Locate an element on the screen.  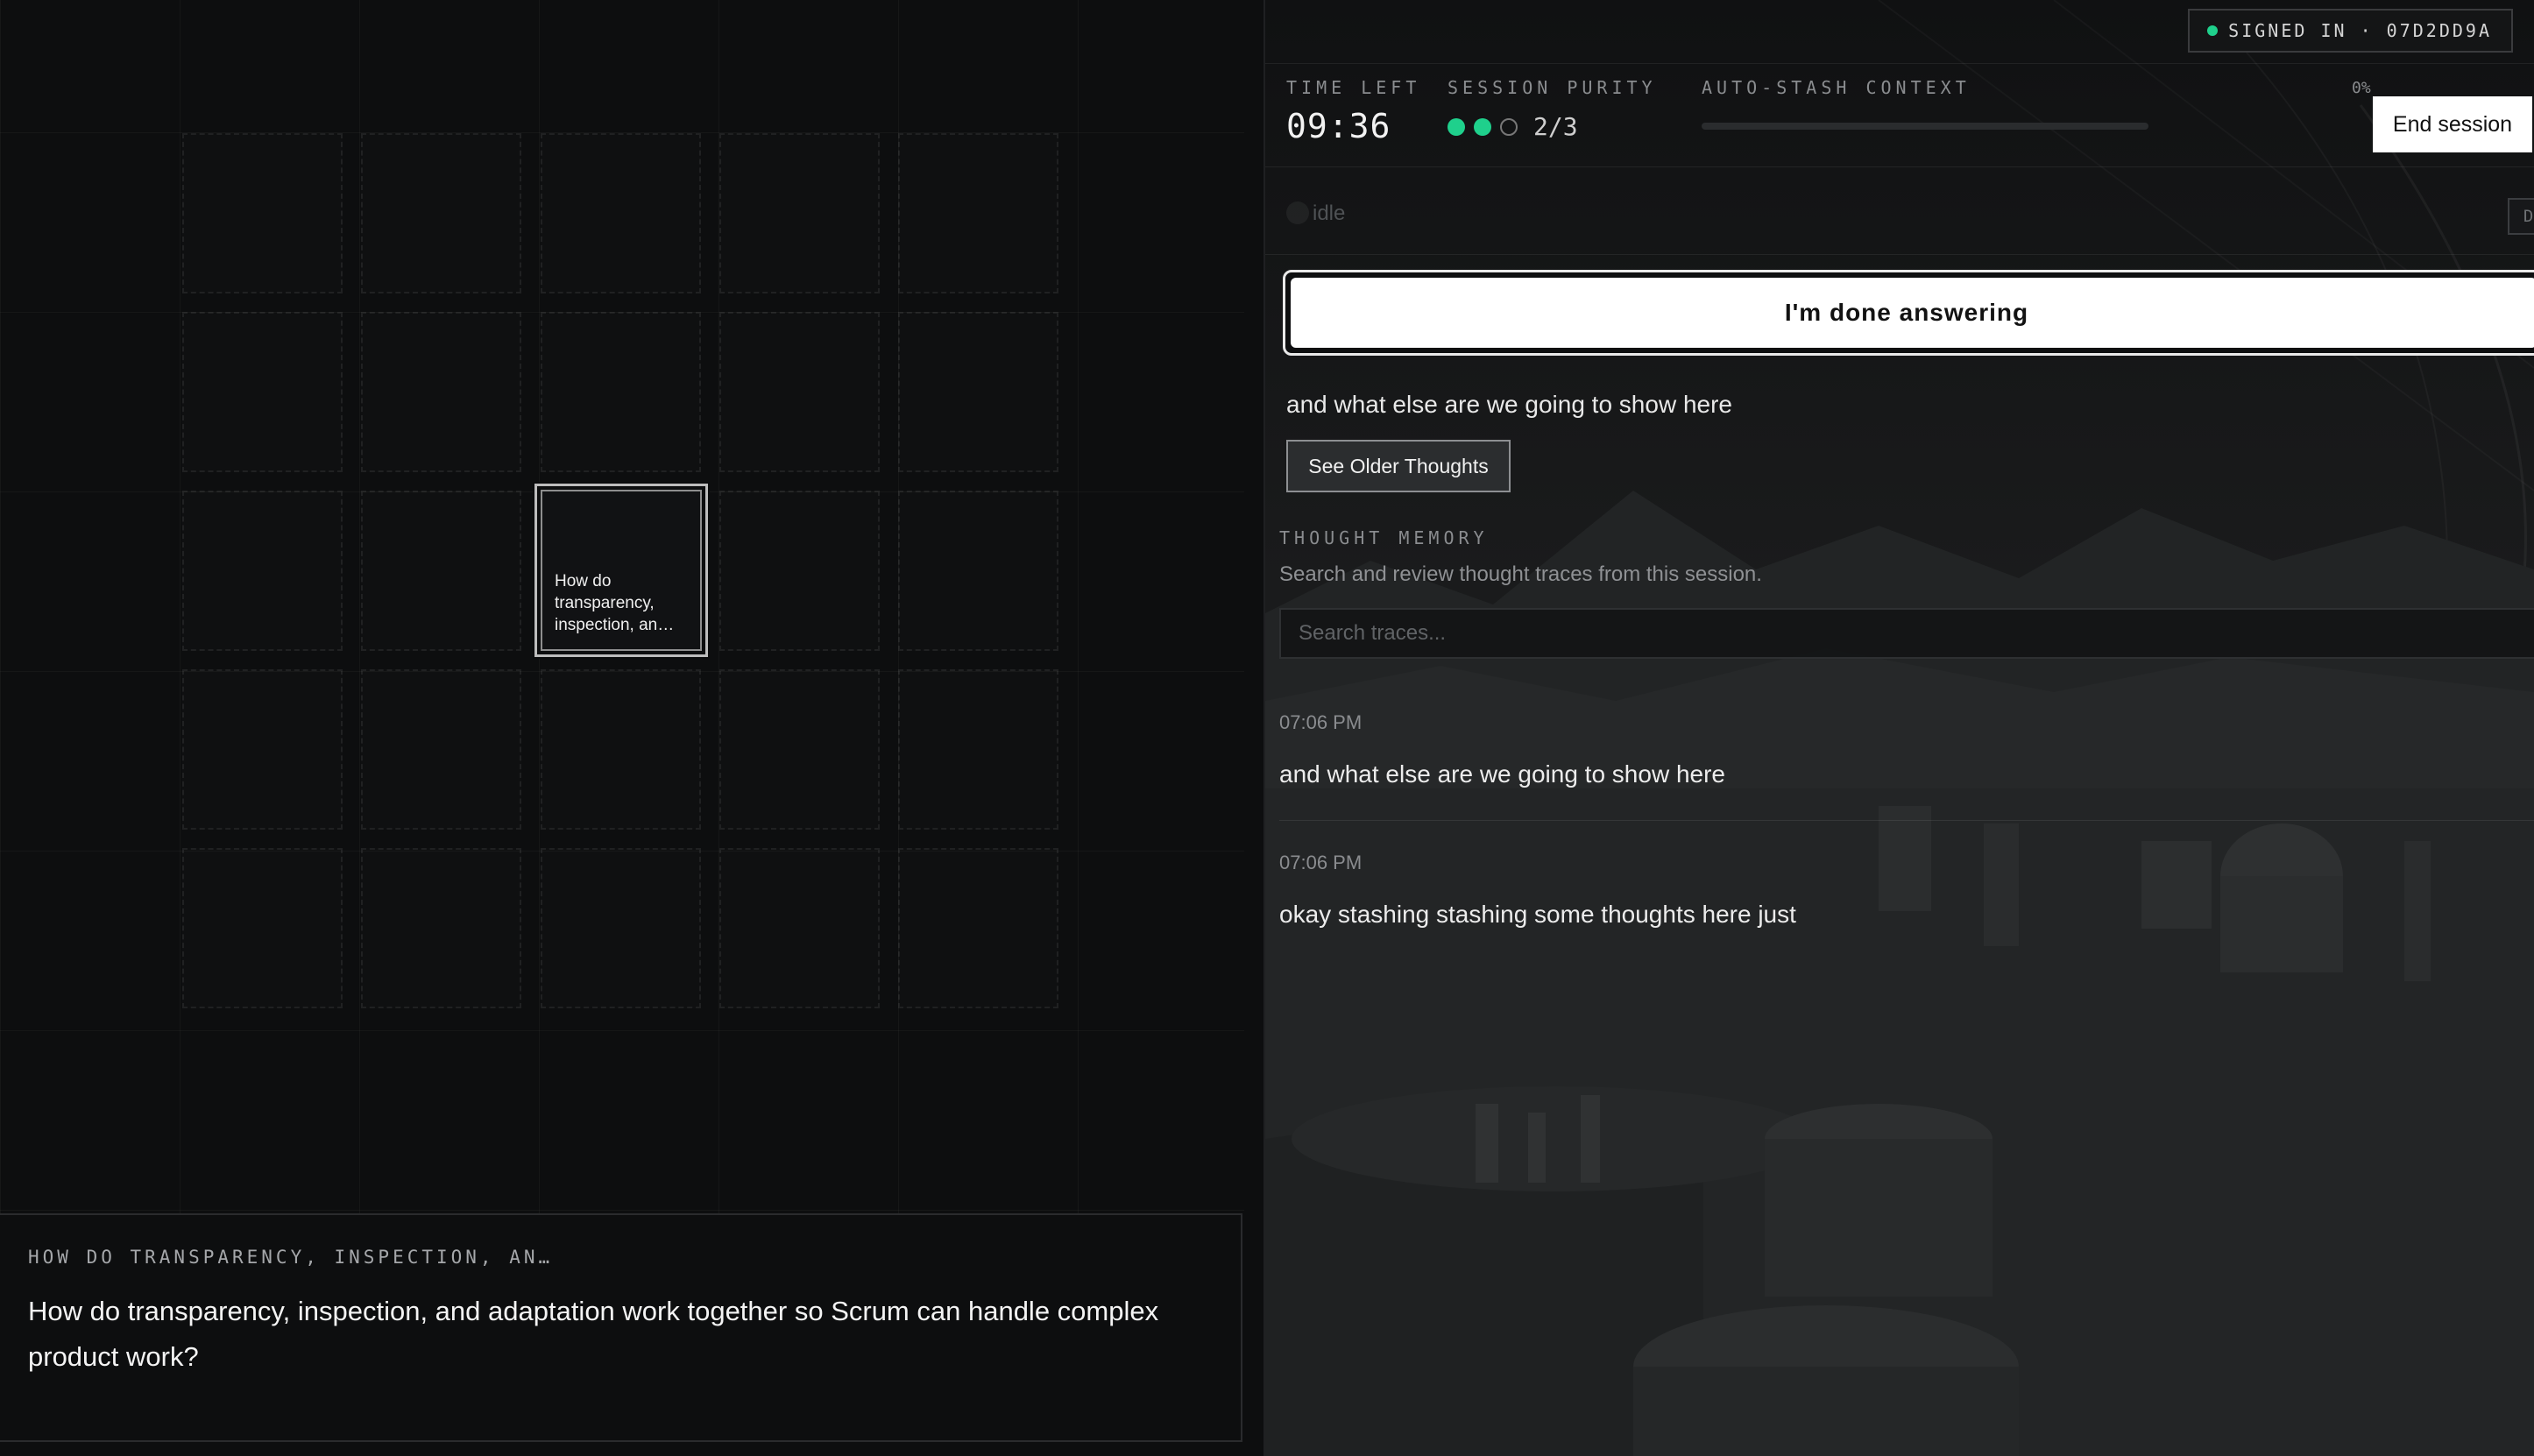
online-status-dot-icon is located at coordinates (2213, 30).